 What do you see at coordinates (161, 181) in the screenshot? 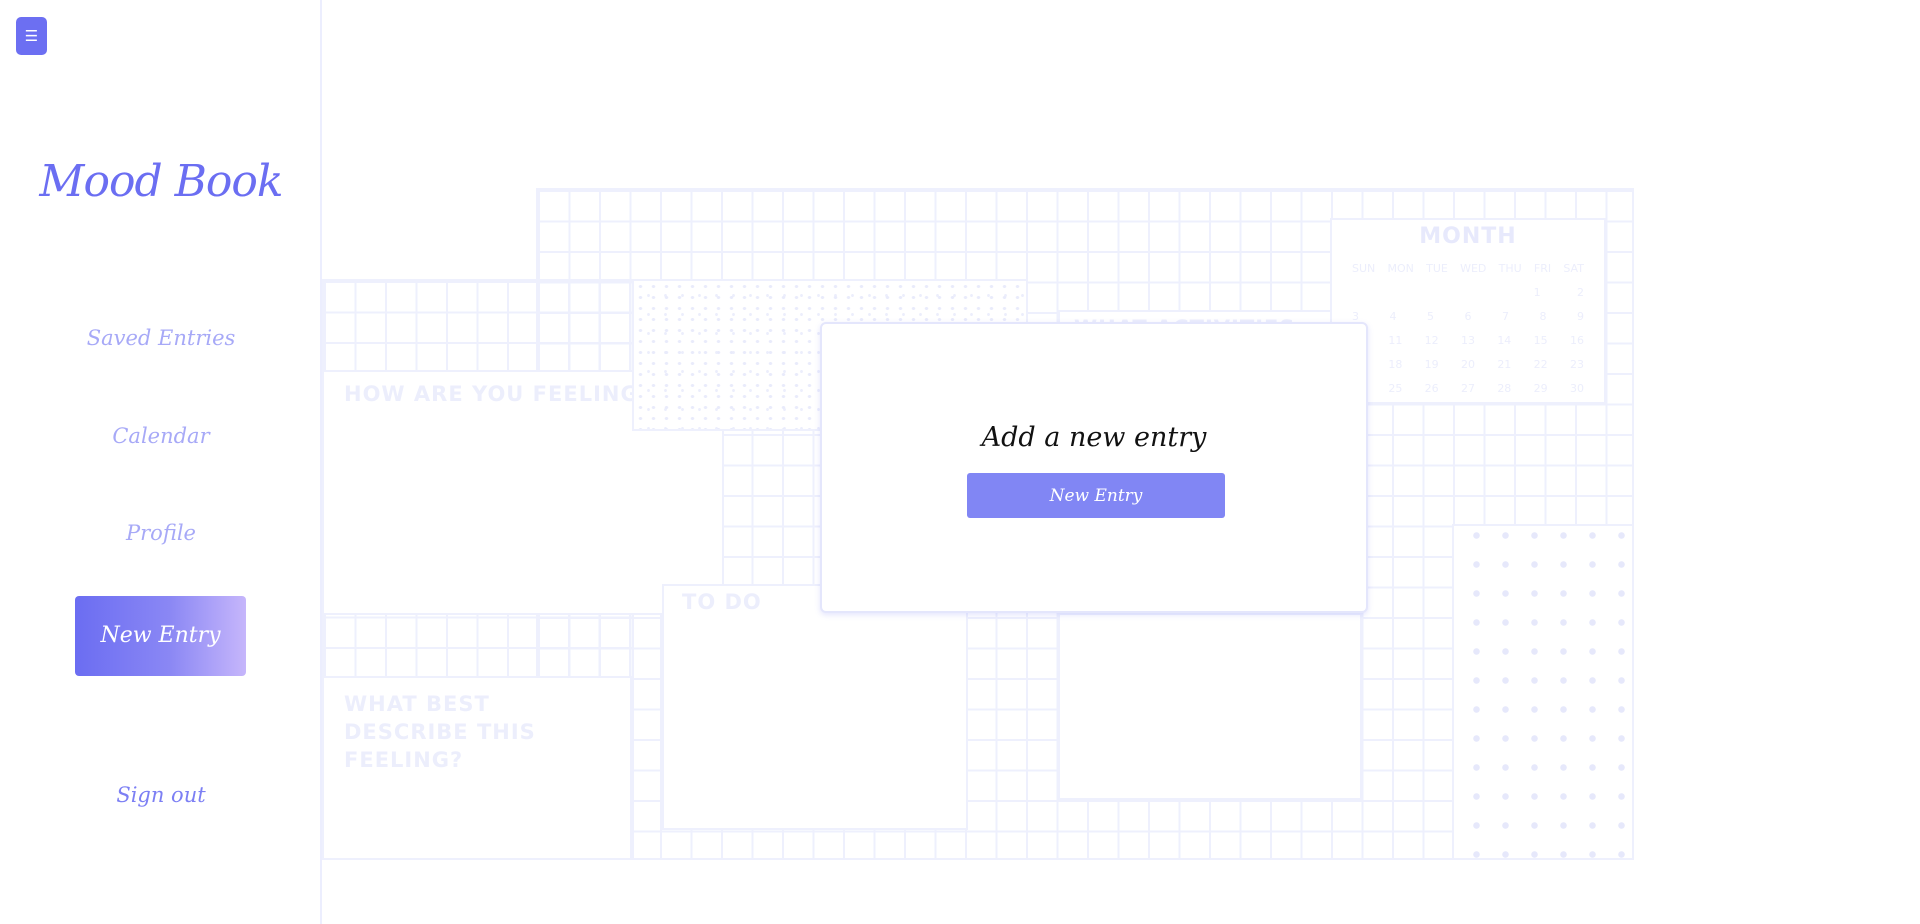
I see `app-logo: Mood Book` at bounding box center [161, 181].